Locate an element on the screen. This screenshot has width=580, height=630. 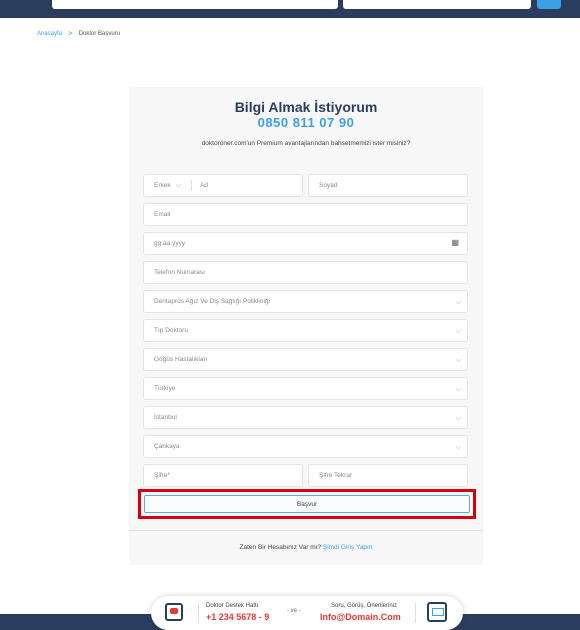
form-divider is located at coordinates (306, 530).